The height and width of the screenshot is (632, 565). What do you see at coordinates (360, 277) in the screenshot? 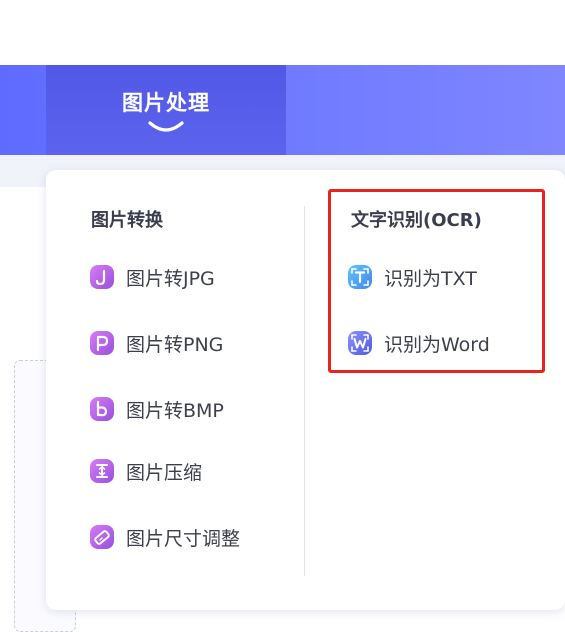
I see `txt-icon` at bounding box center [360, 277].